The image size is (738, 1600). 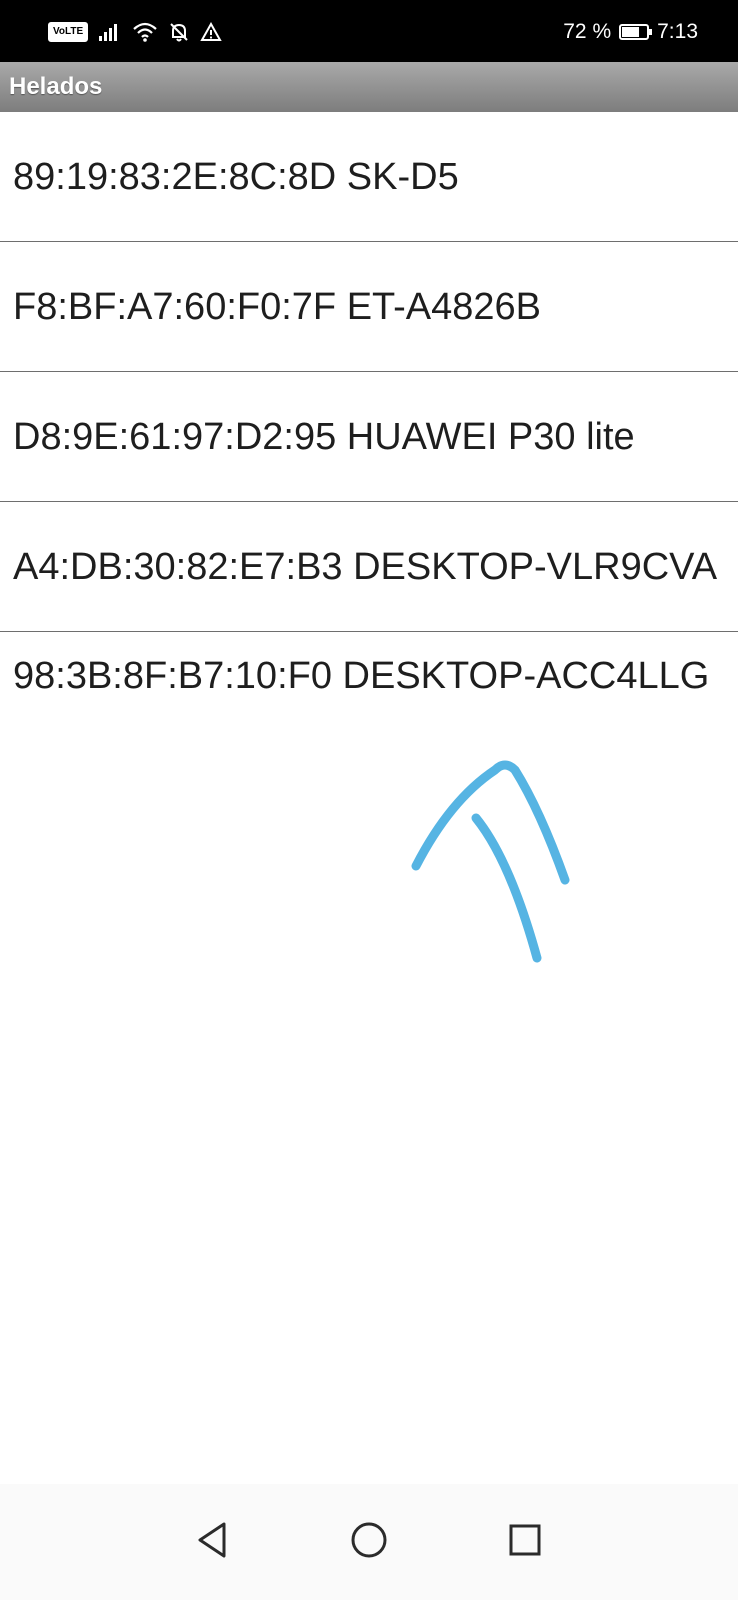 What do you see at coordinates (108, 32) in the screenshot?
I see `signal-icon` at bounding box center [108, 32].